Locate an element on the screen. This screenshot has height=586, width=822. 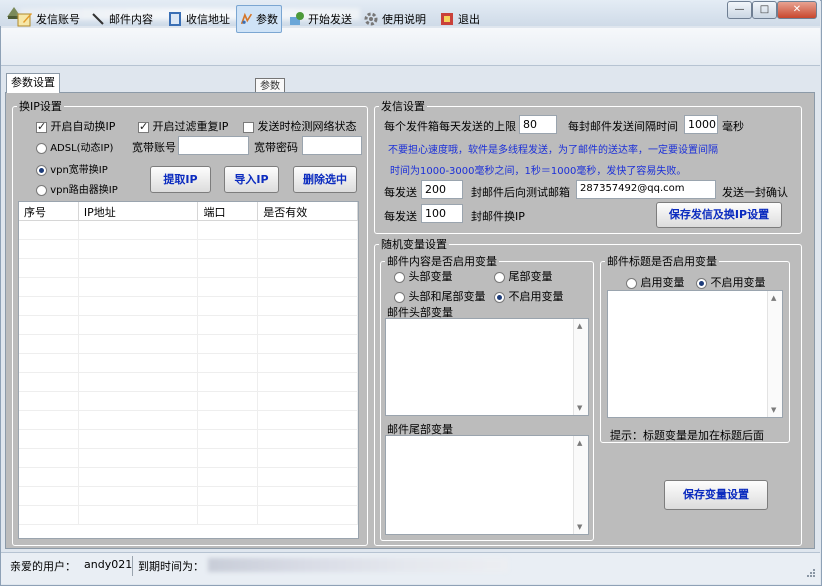
ip-table-header: 序号 IP地址 端口 是否有效 is located at coordinates (188, 211).